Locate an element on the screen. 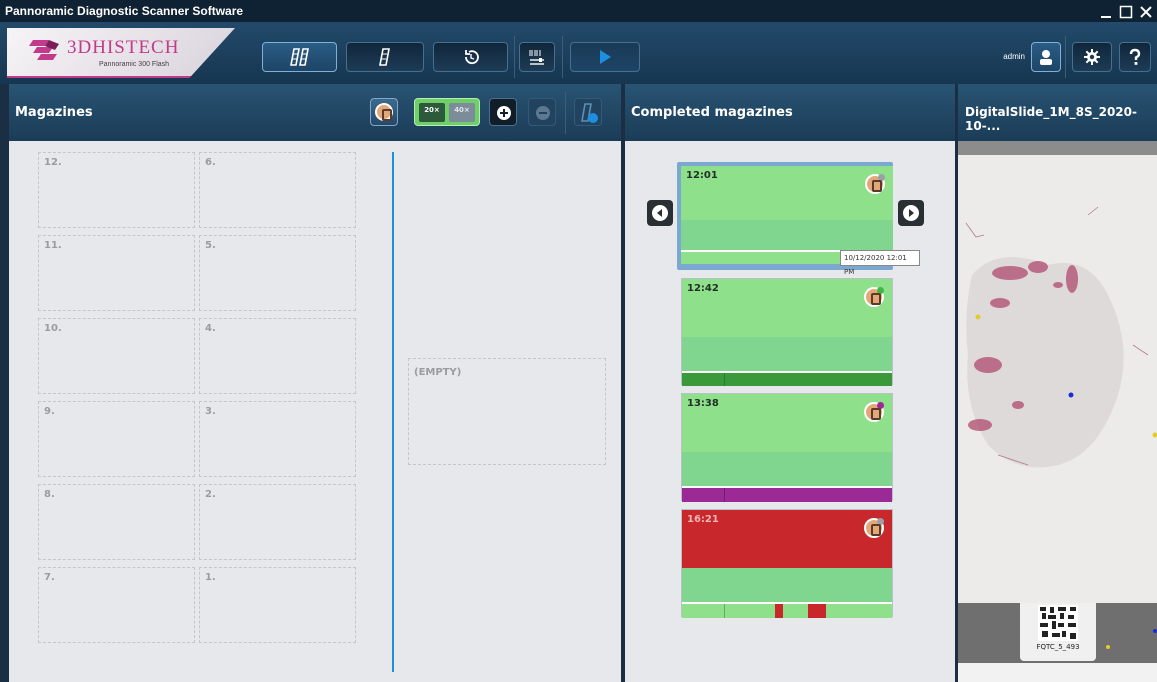 This screenshot has width=1157, height=682. help-icon is located at coordinates (1135, 56).